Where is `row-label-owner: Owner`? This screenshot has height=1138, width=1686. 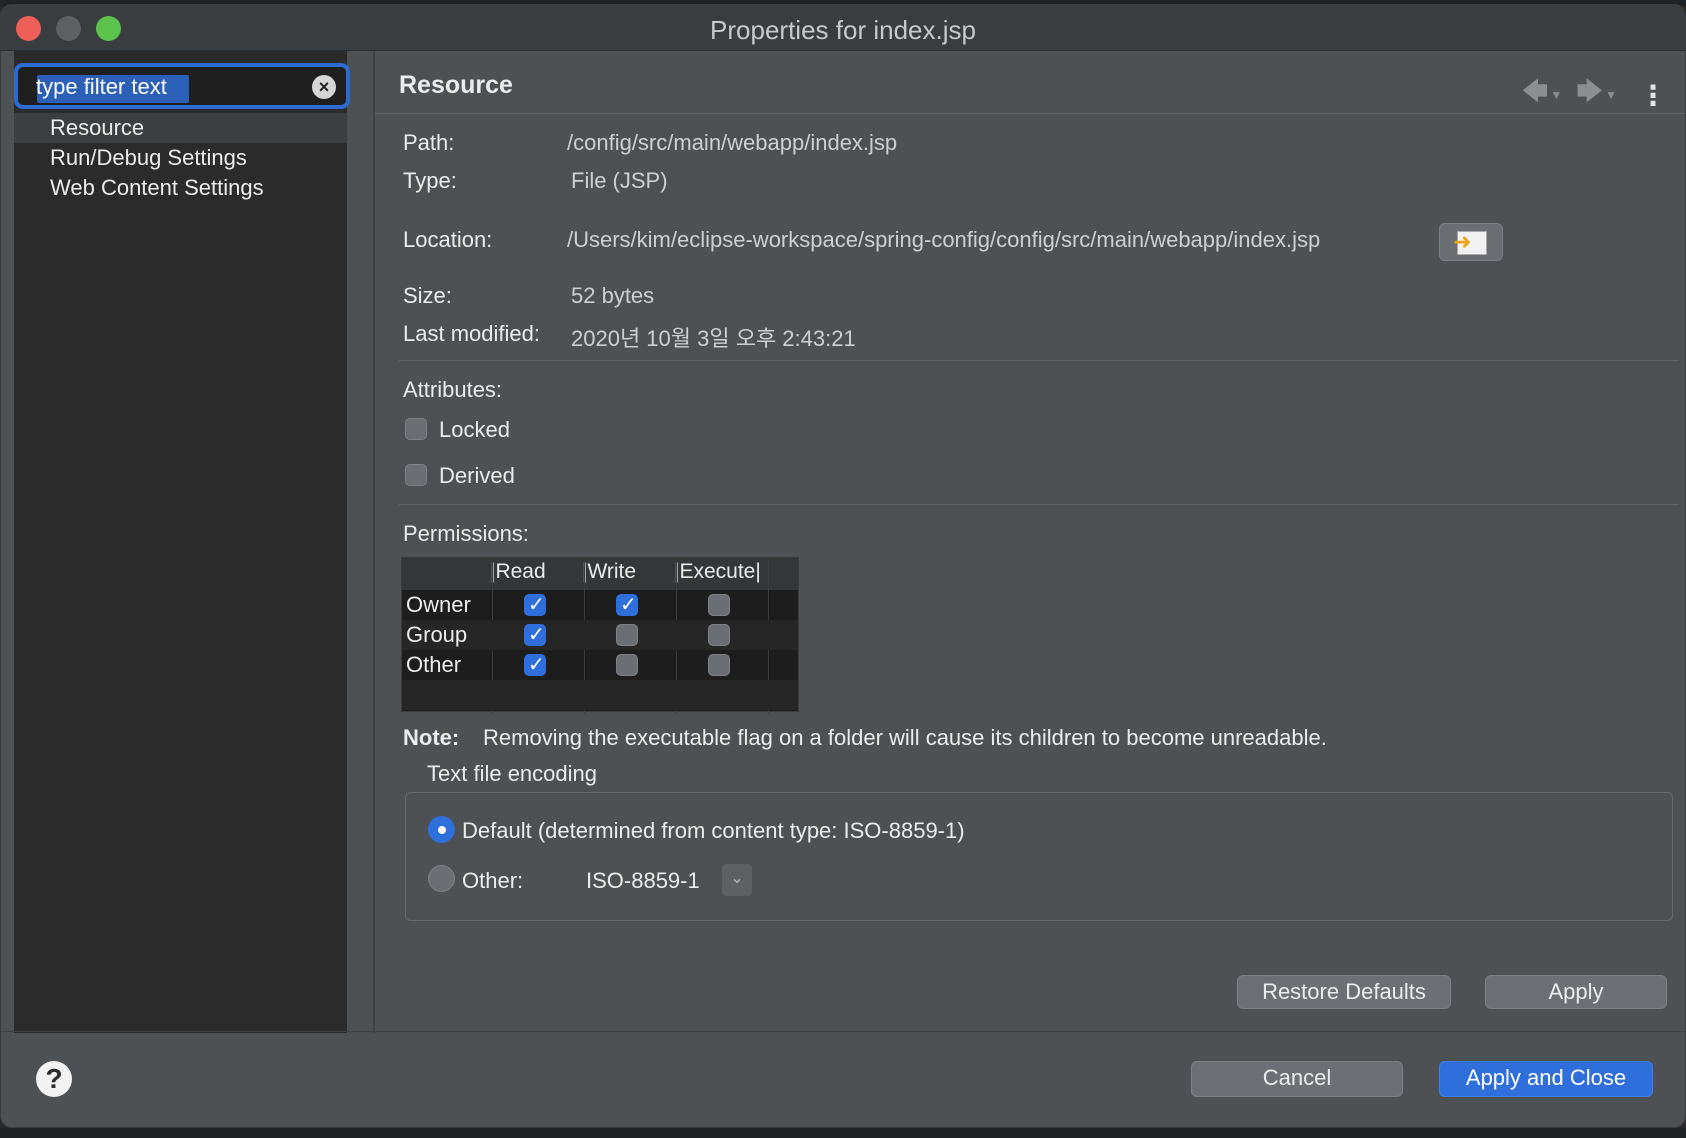 row-label-owner: Owner is located at coordinates (438, 604).